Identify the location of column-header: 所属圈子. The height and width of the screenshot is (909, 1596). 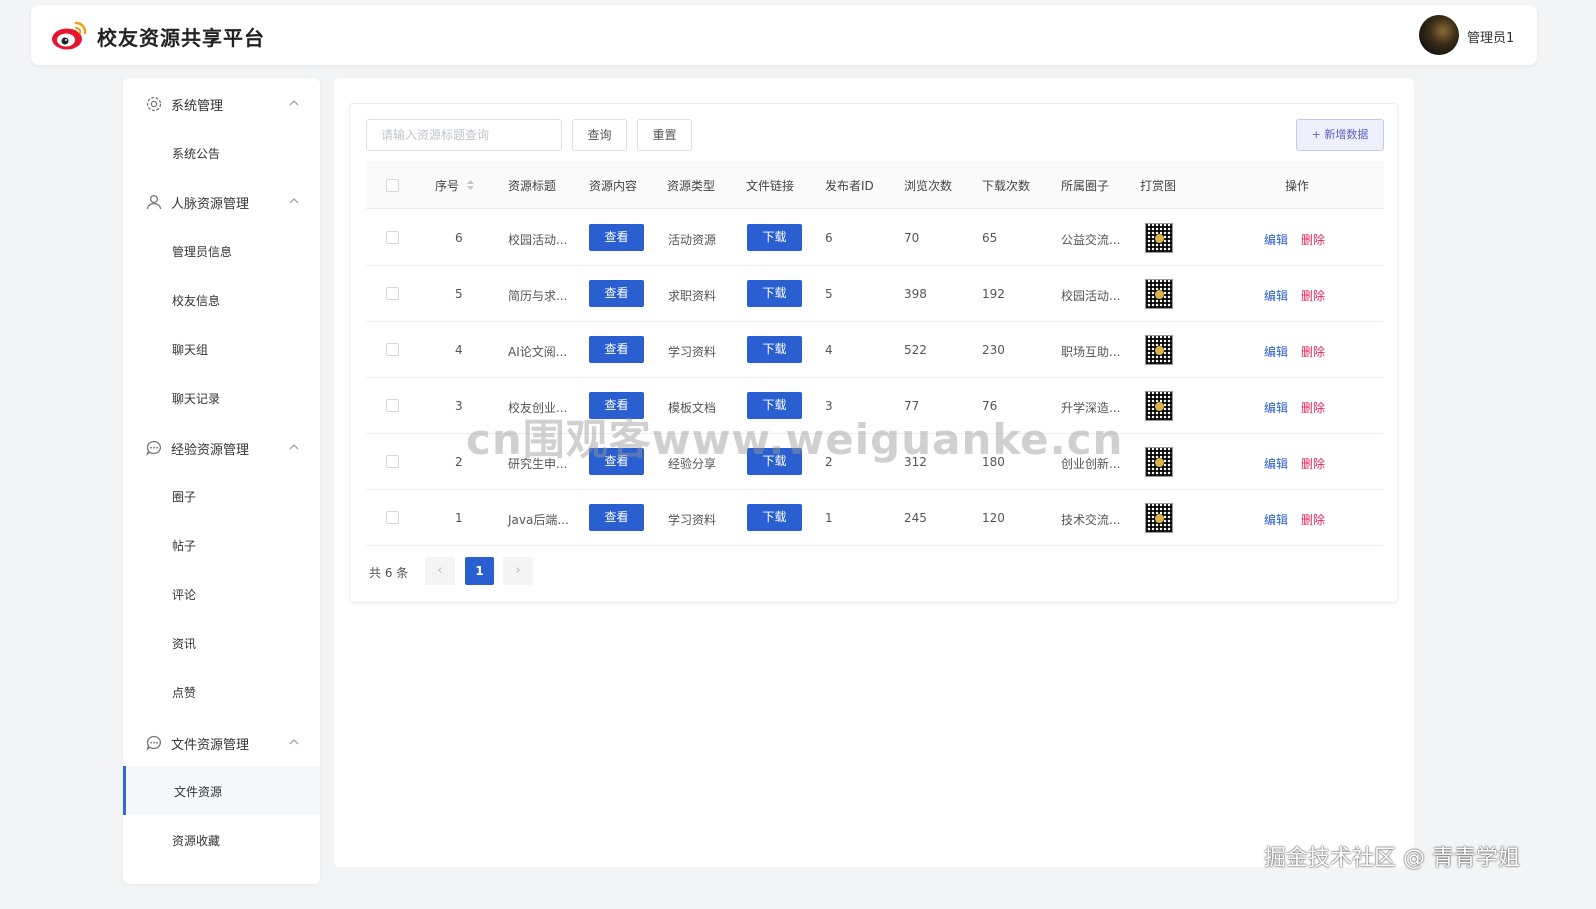
(1085, 186).